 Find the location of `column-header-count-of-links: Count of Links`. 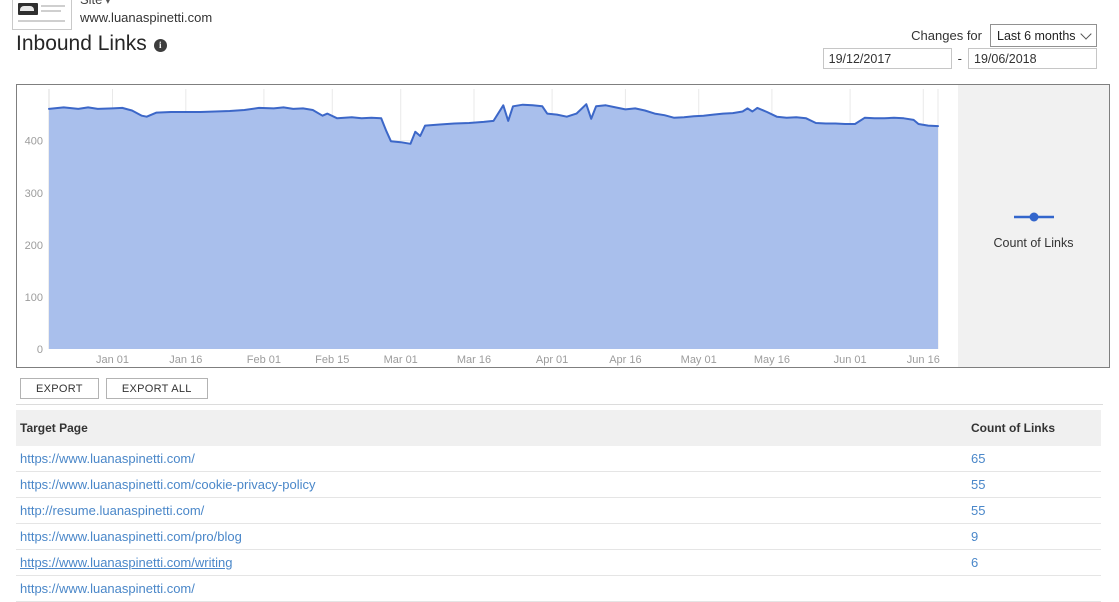

column-header-count-of-links: Count of Links is located at coordinates (1034, 428).